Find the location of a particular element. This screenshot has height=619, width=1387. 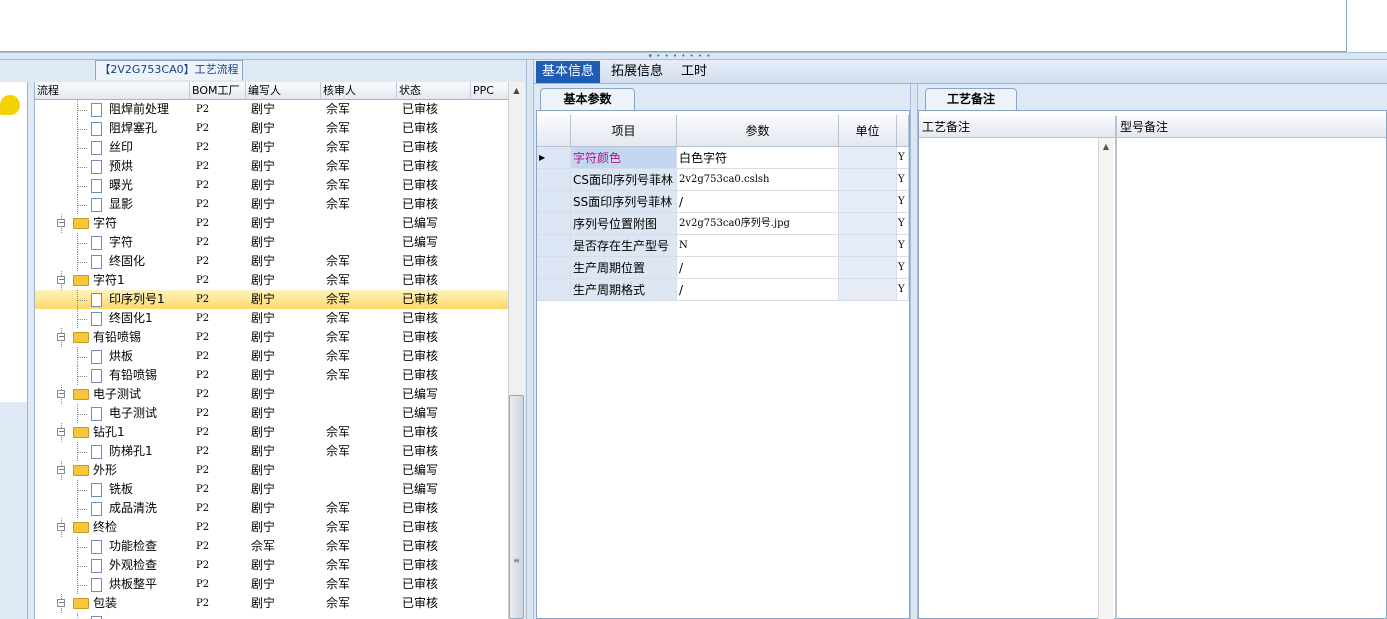

param-item: 生产周期位置 is located at coordinates (624, 268).